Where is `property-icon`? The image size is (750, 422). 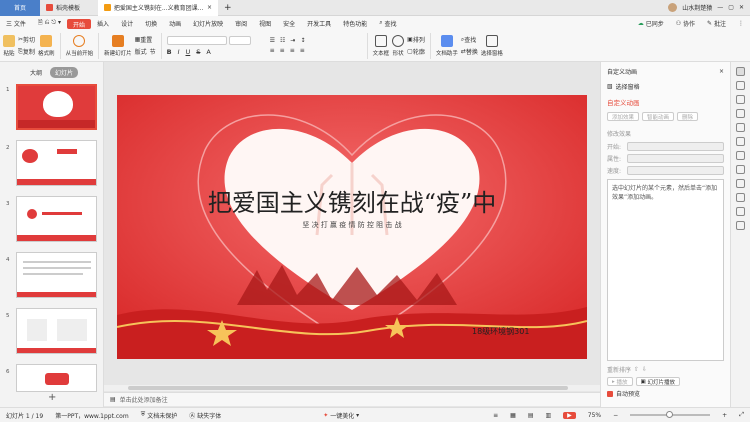
property-icon is located at coordinates (740, 127).